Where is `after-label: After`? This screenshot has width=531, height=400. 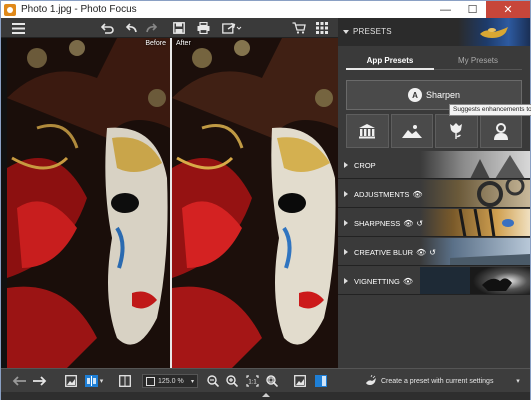 after-label: After is located at coordinates (183, 43).